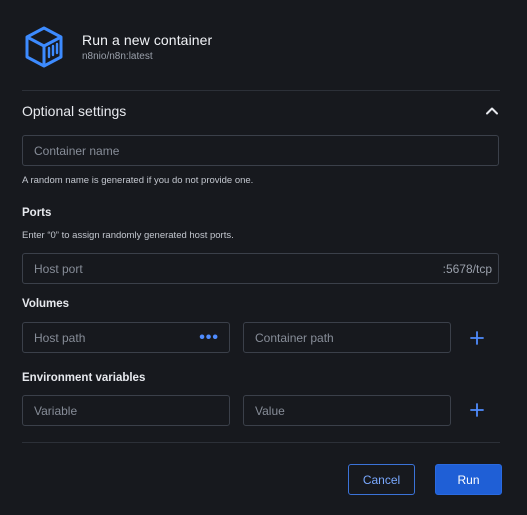 This screenshot has height=515, width=527. What do you see at coordinates (238, 268) in the screenshot?
I see `host-port-input` at bounding box center [238, 268].